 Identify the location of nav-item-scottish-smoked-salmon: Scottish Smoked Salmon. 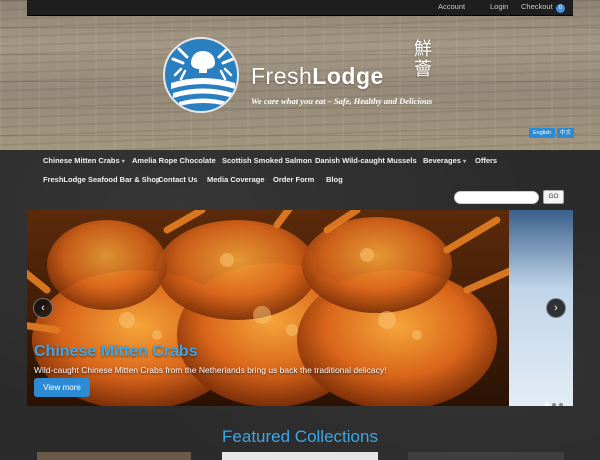
(267, 160).